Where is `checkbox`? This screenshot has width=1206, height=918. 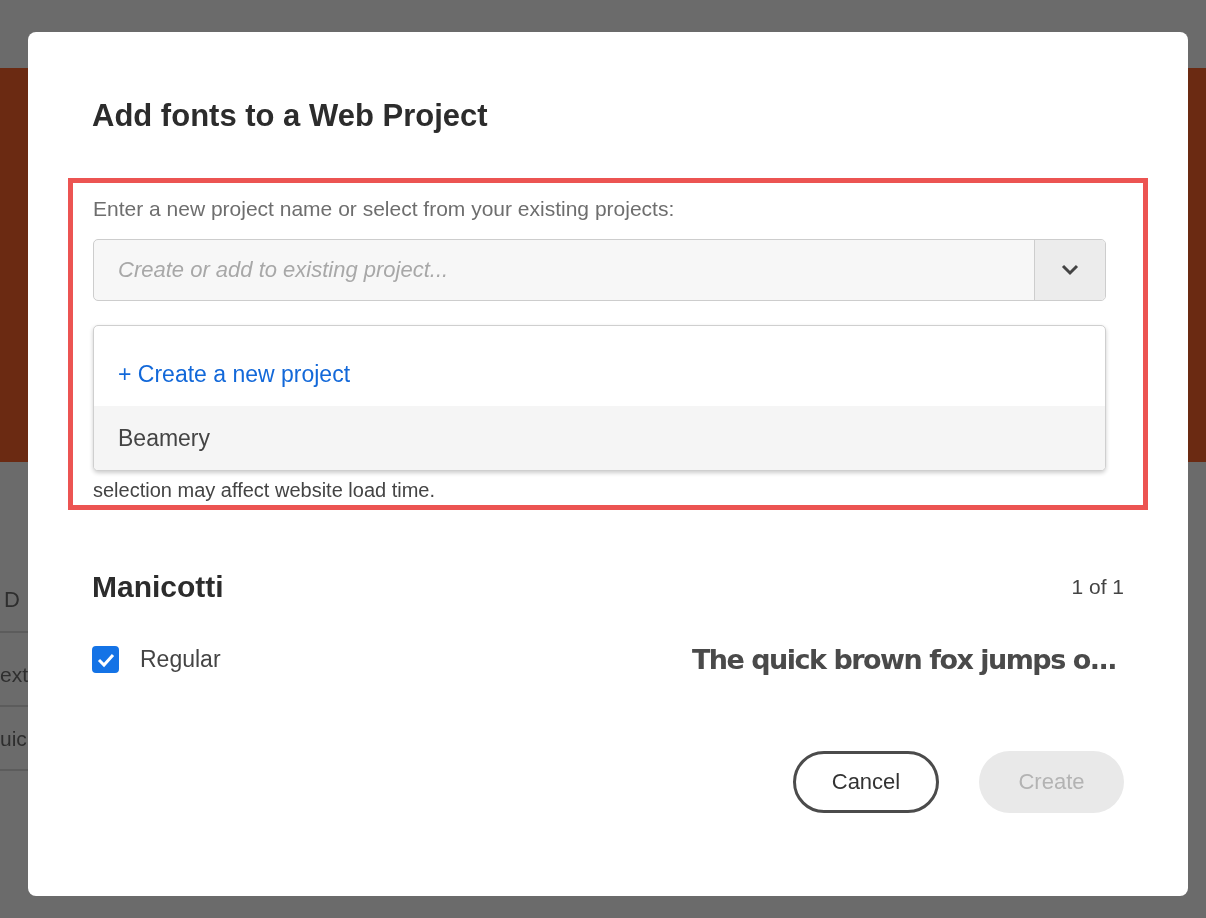 checkbox is located at coordinates (105, 659).